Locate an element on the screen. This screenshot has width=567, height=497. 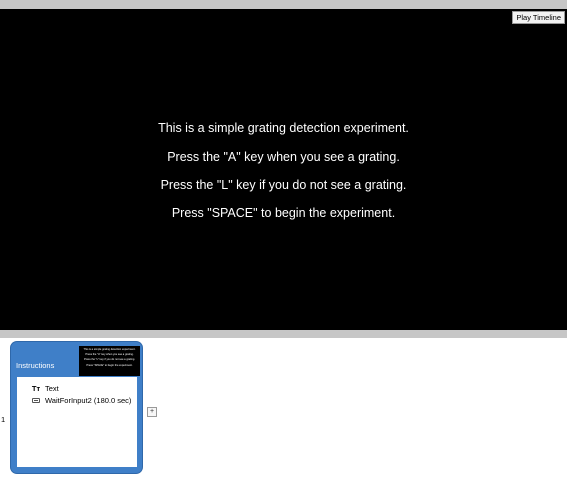
item-wait-label: WaitForInput2 (180.0 sec) is located at coordinates (88, 400).